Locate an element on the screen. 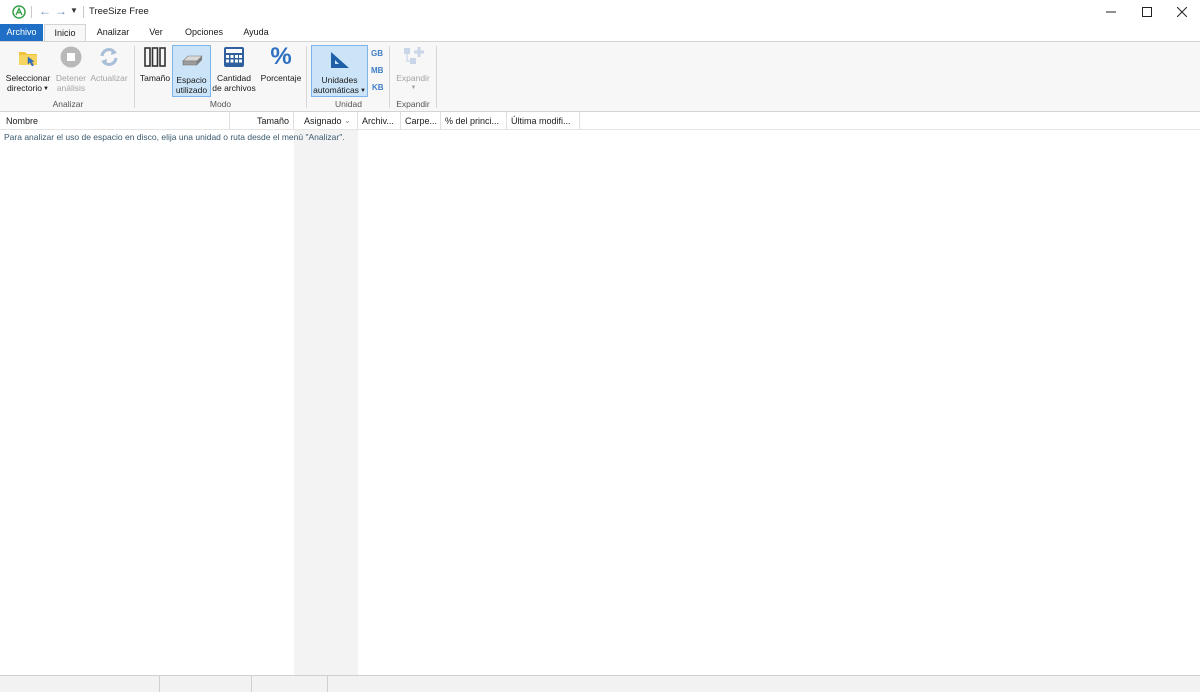  tab-inicio: Inicio is located at coordinates (65, 33).